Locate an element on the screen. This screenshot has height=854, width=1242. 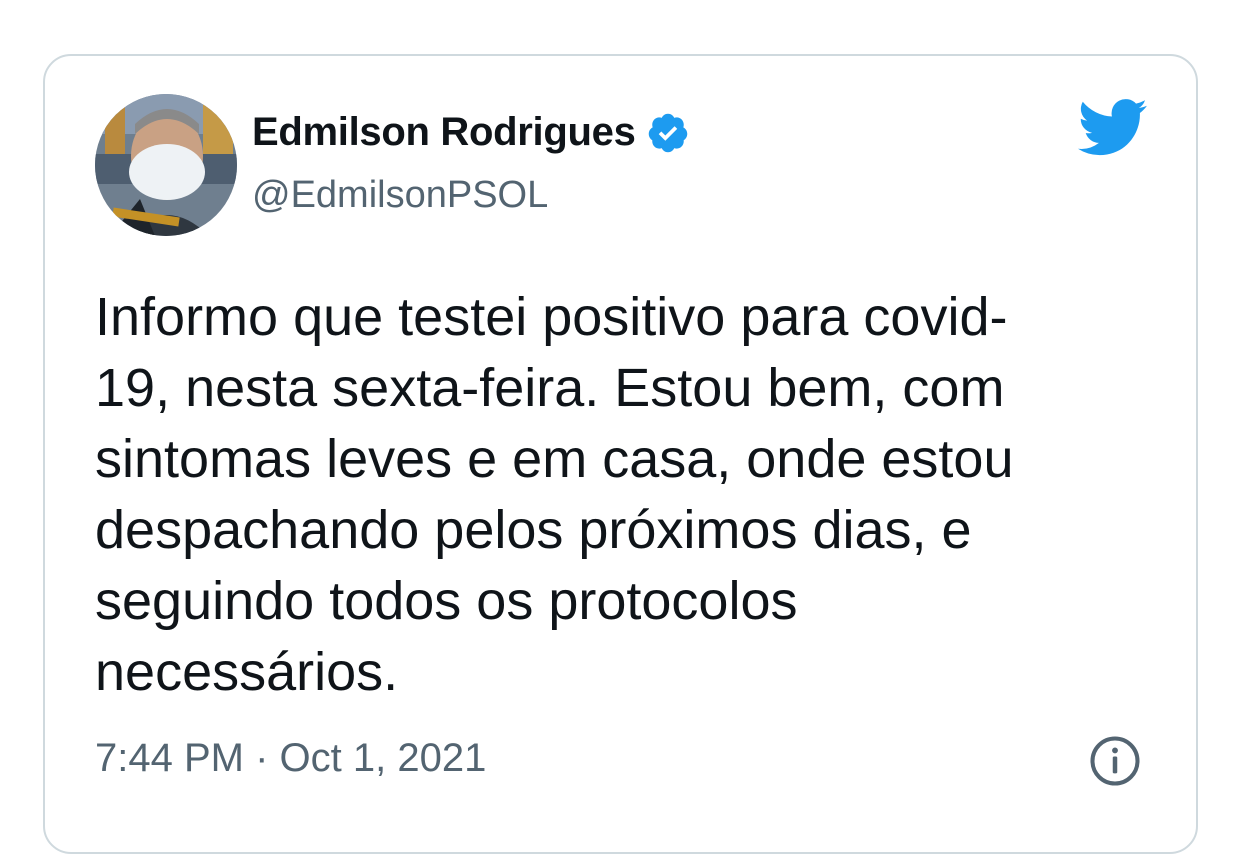
author-name-row: Edmilson Rodrigues is located at coordinates (471, 132).